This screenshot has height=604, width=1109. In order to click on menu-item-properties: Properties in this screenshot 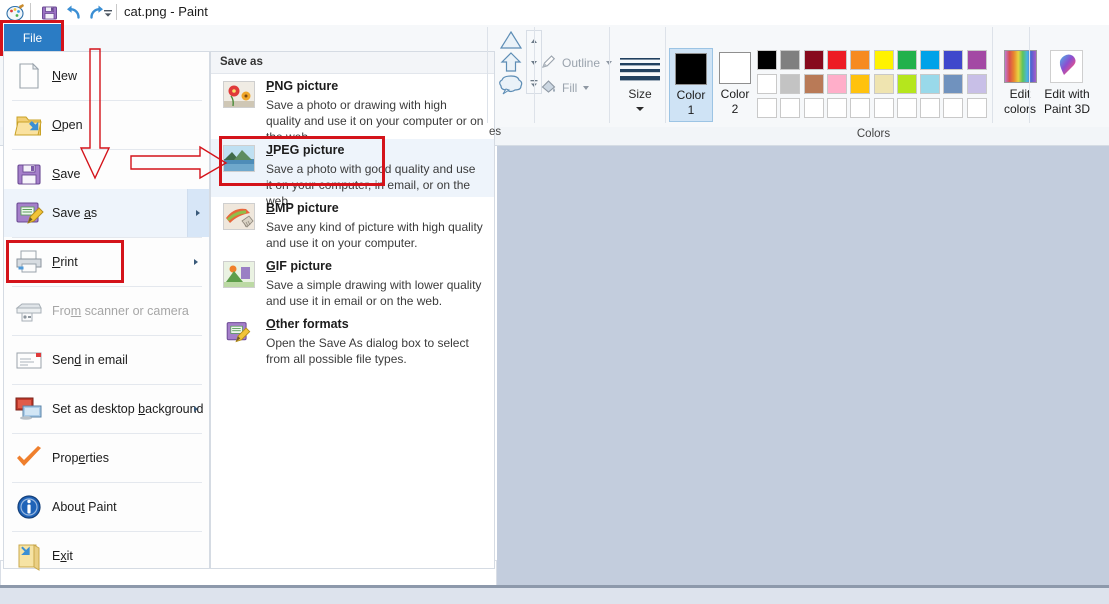, I will do `click(106, 458)`.